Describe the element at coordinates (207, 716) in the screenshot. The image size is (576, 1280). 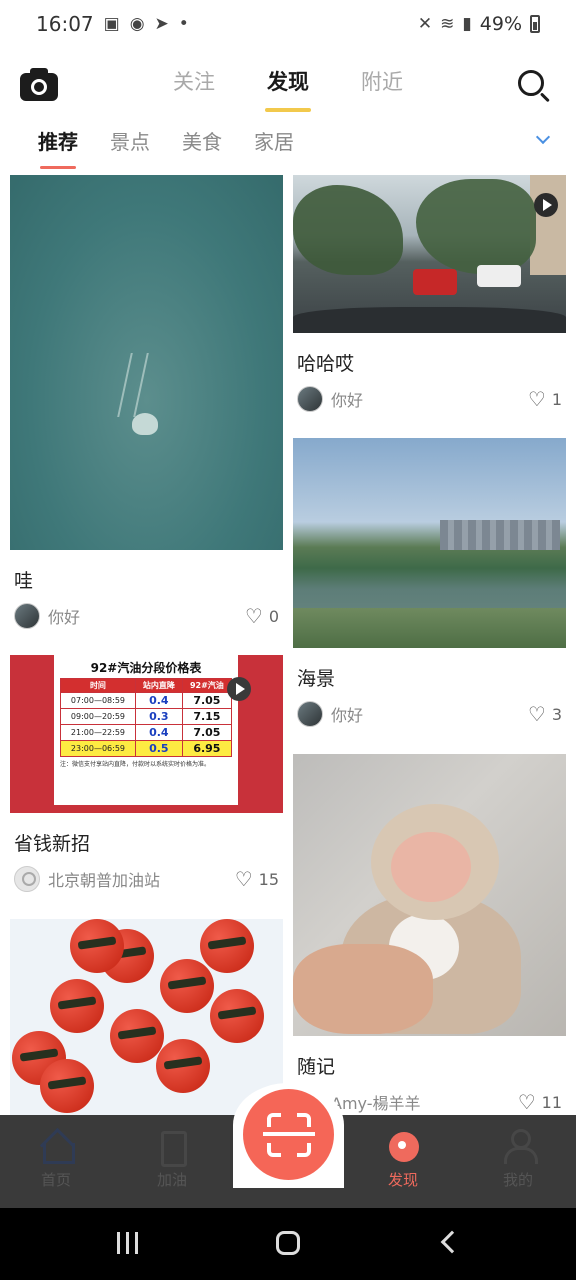
I see `price-cell: 7.15` at that location.